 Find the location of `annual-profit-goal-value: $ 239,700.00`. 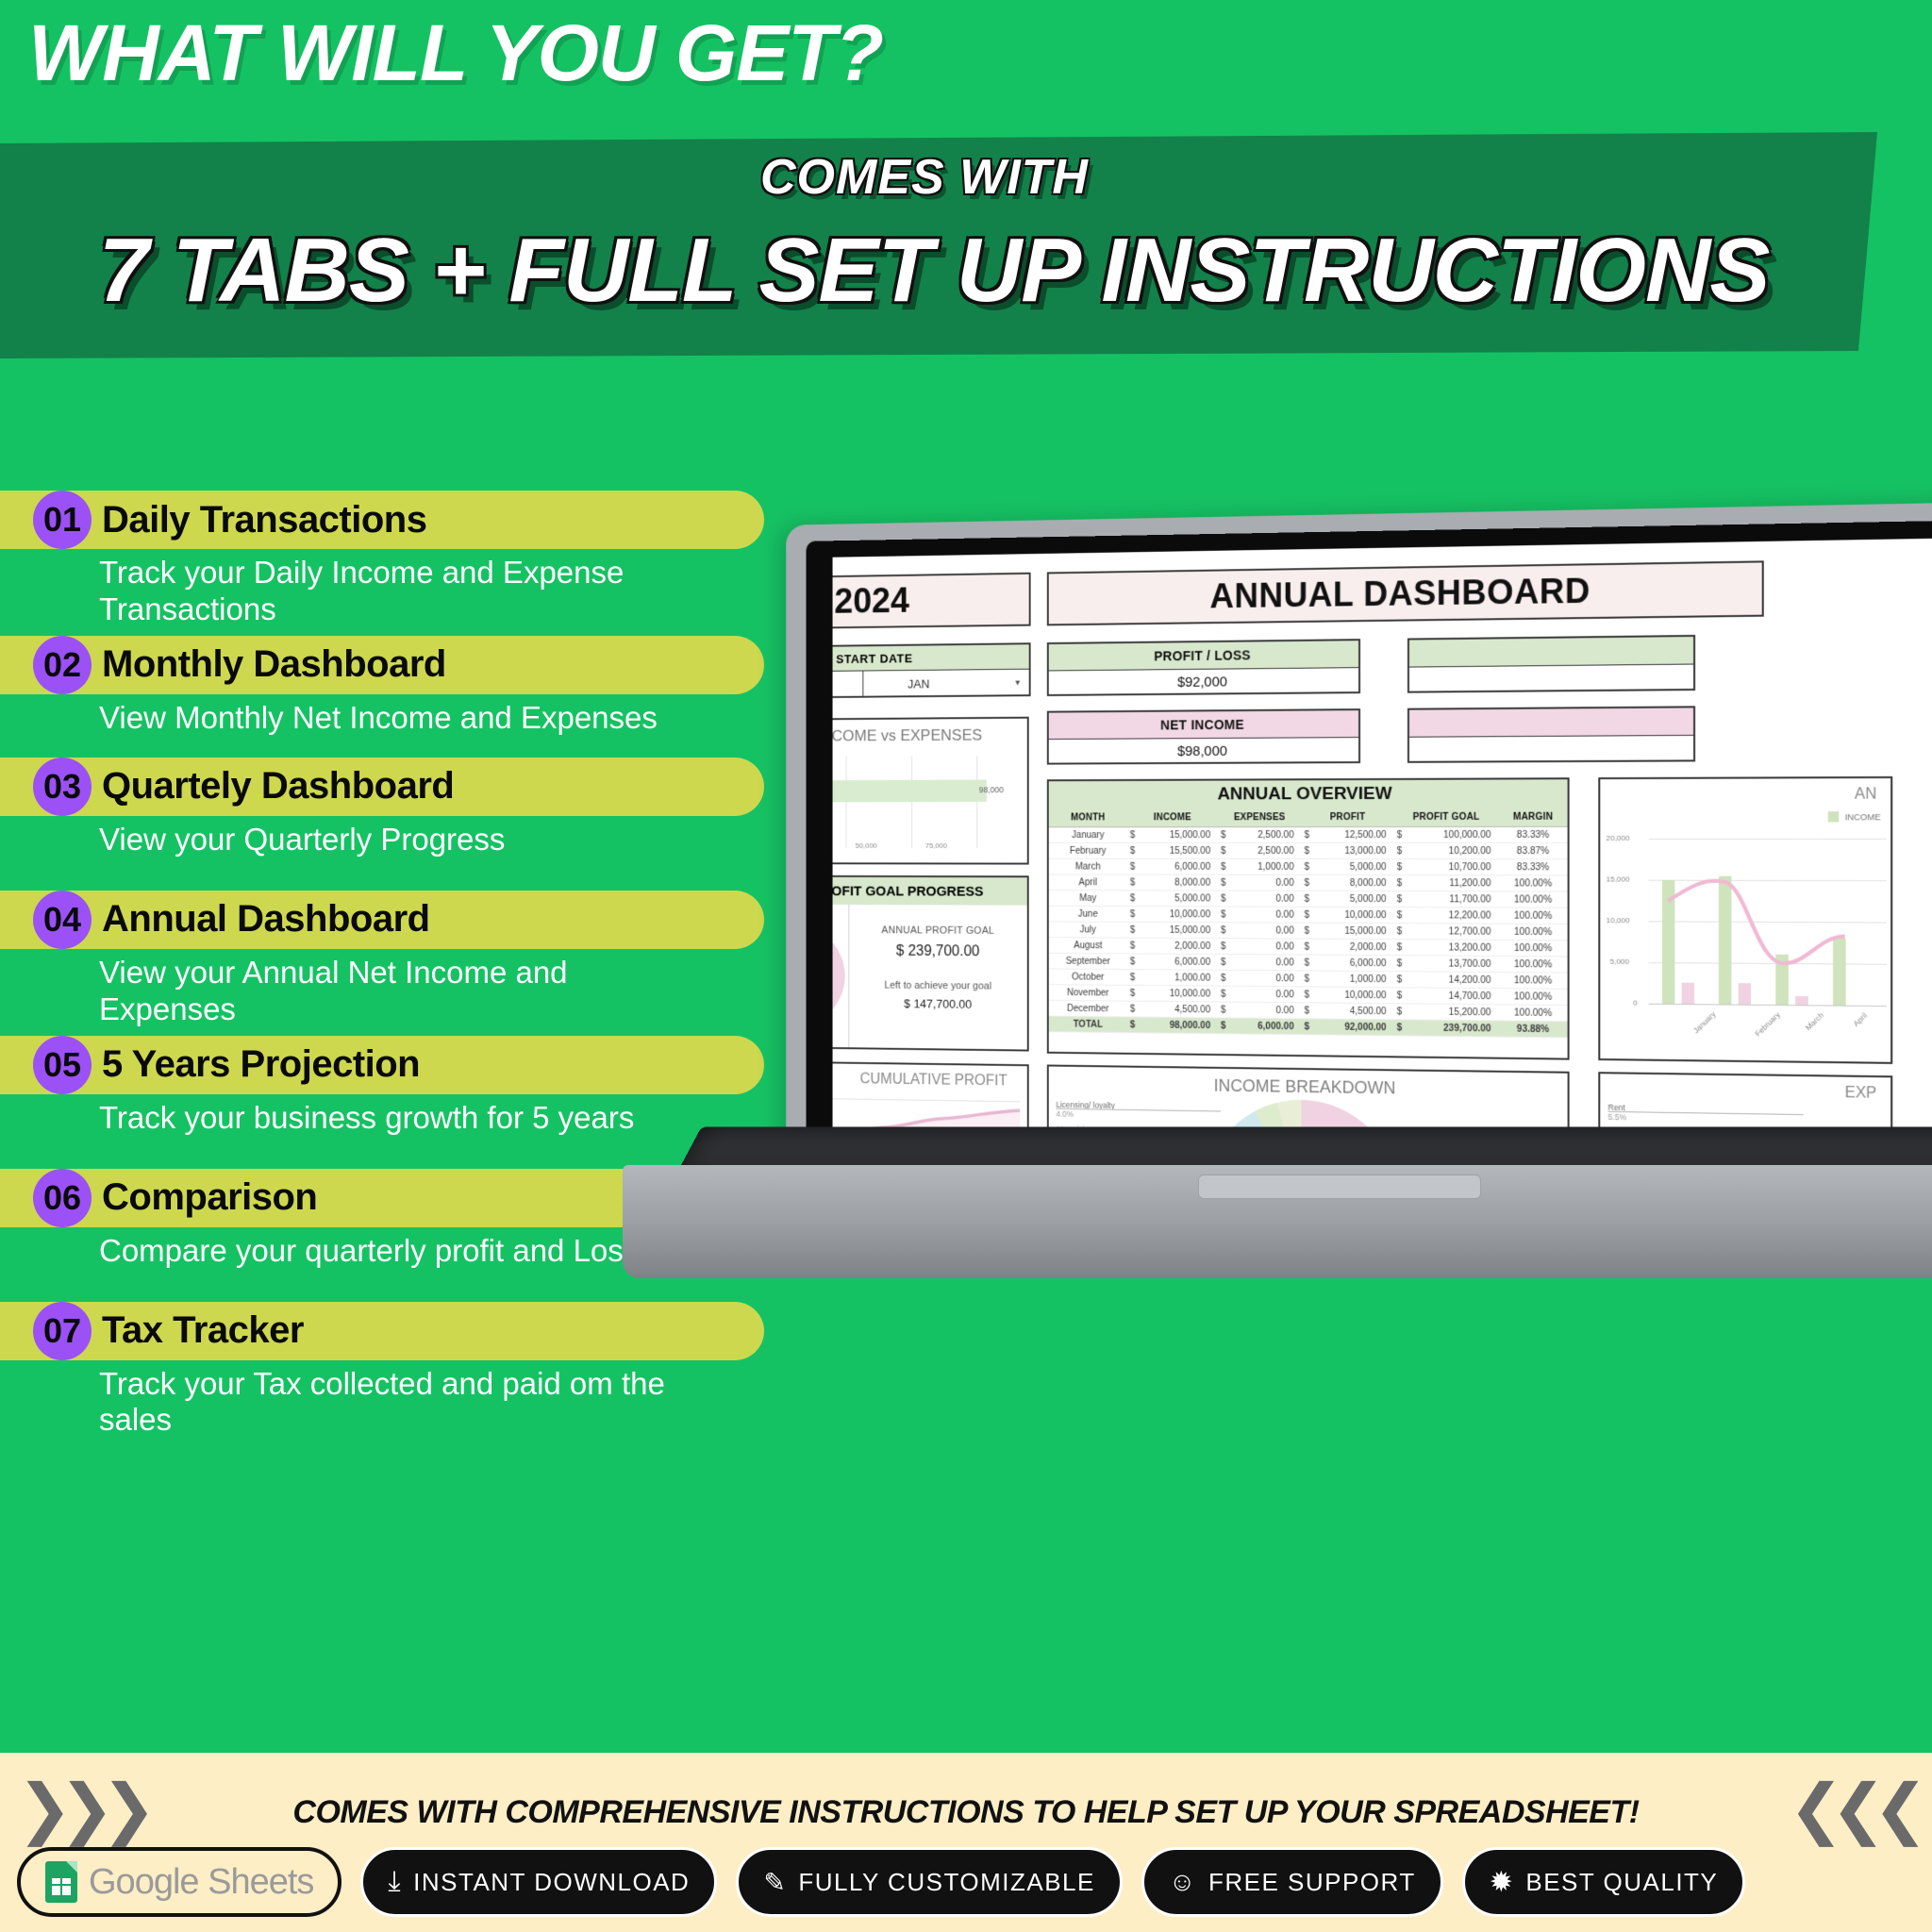

annual-profit-goal-value: $ 239,700.00 is located at coordinates (937, 951).